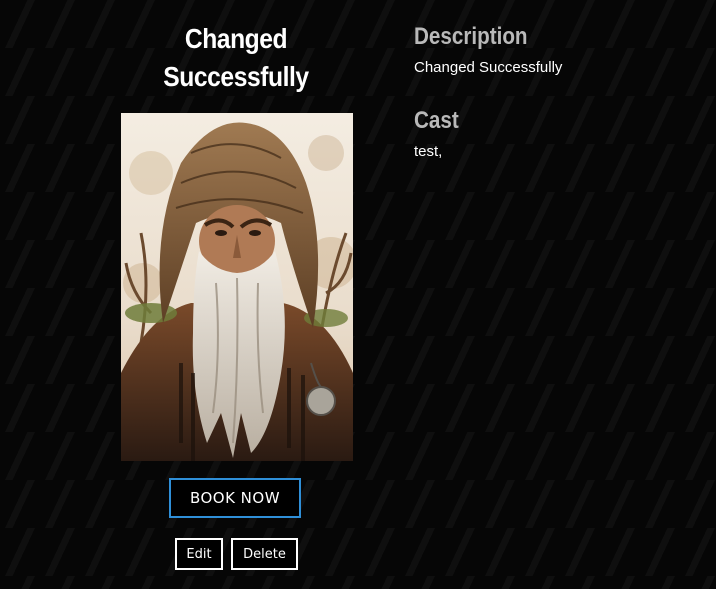 This screenshot has height=589, width=716. I want to click on delete-button: Delete, so click(264, 554).